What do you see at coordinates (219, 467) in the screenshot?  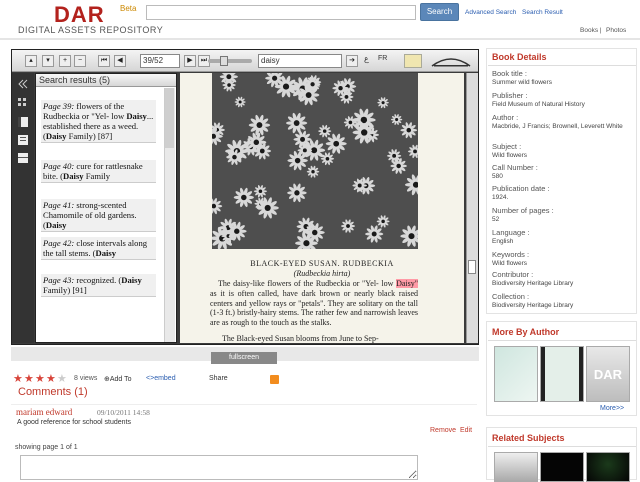 I see `comment-textarea` at bounding box center [219, 467].